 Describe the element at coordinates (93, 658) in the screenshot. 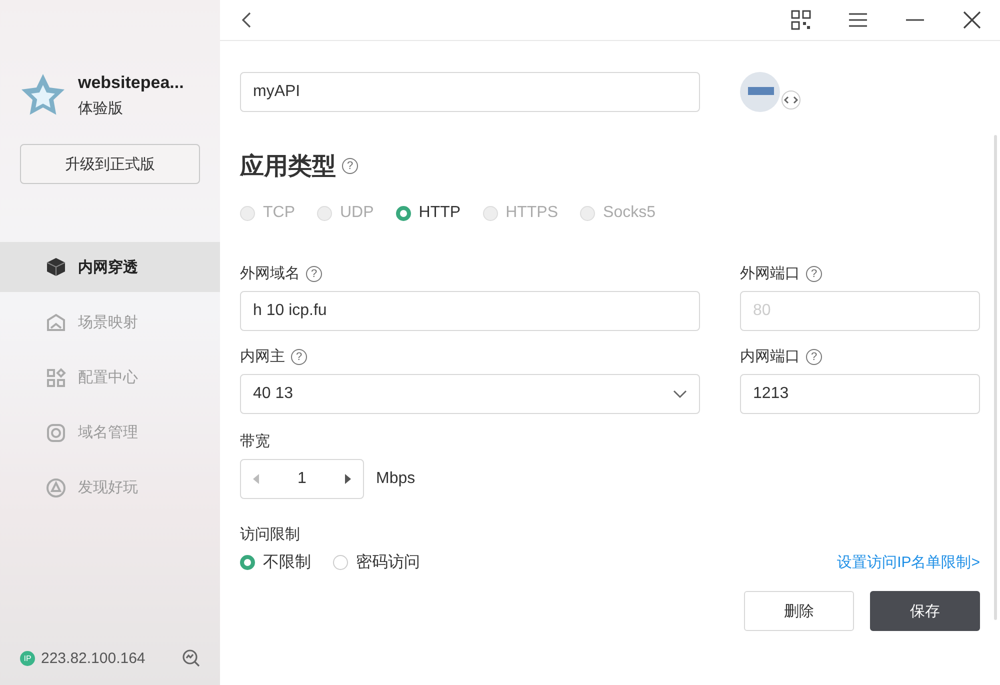

I see `ip-address: 223.82.100.164` at that location.